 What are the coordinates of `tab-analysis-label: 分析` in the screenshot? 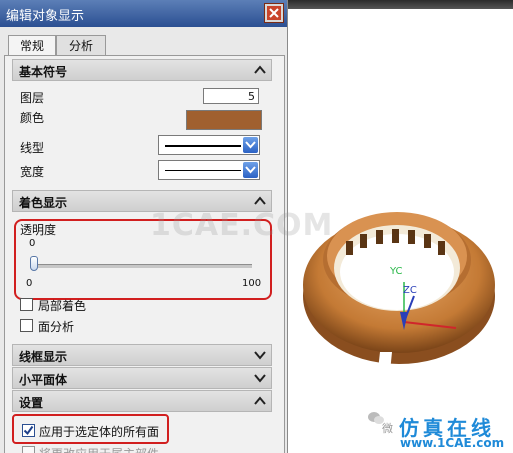 It's located at (80, 46).